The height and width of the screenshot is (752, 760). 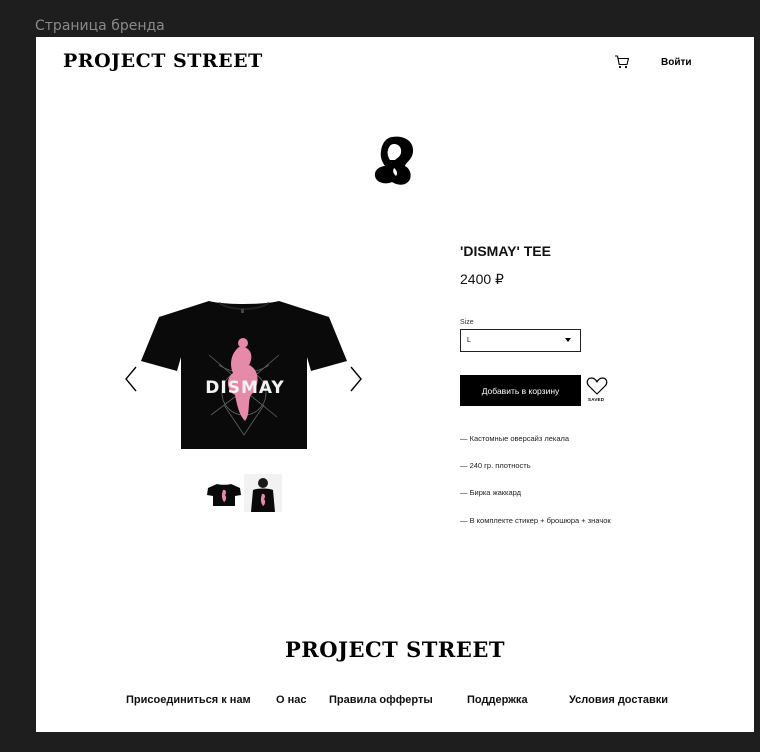 I want to click on chevron-down-icon, so click(x=568, y=340).